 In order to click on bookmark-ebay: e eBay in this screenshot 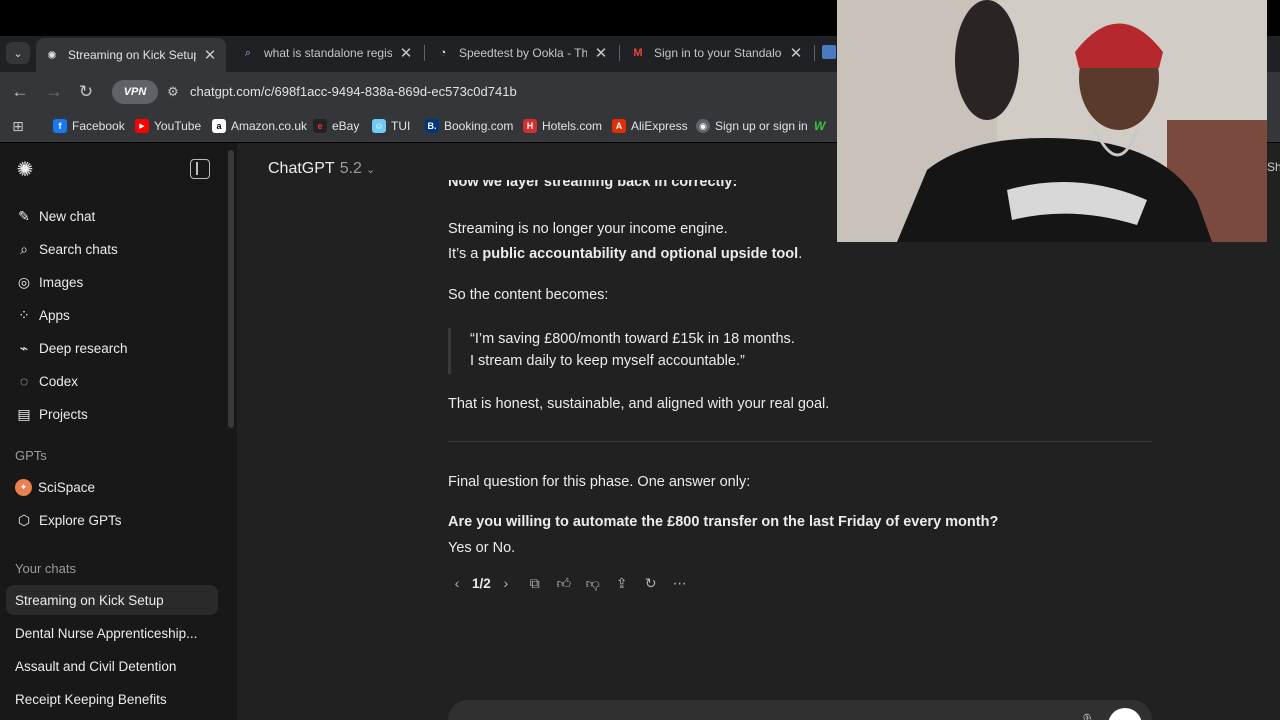, I will do `click(336, 126)`.